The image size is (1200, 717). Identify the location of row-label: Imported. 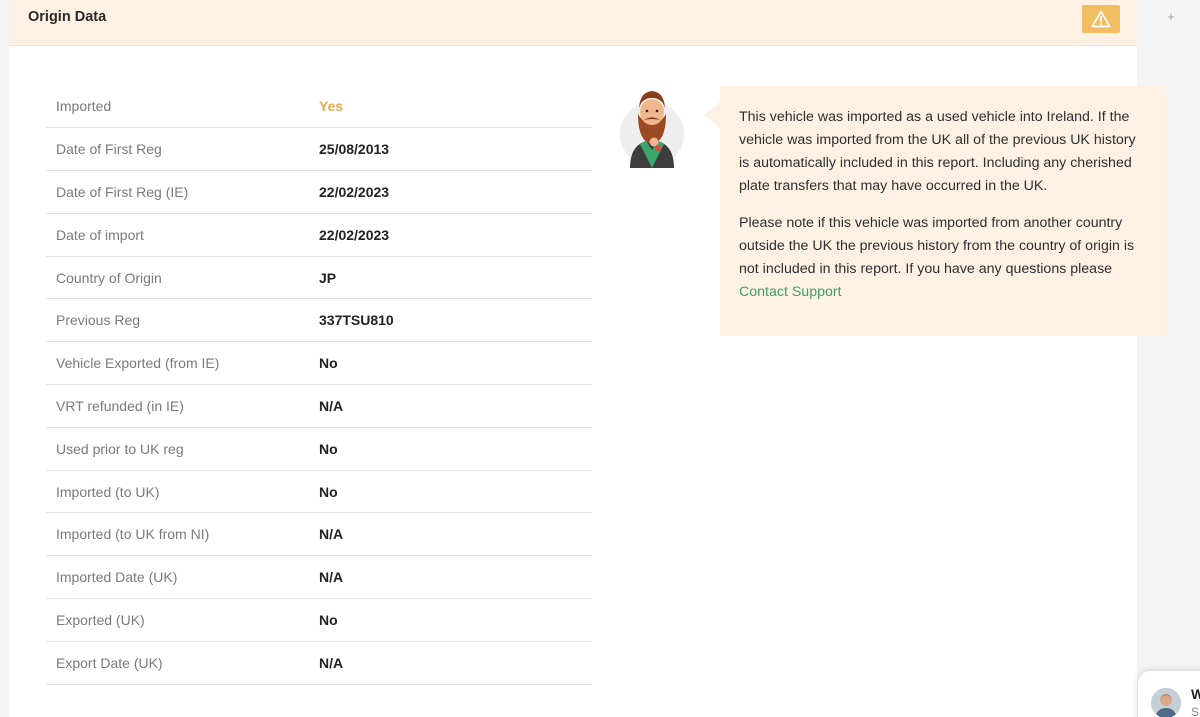
(84, 106).